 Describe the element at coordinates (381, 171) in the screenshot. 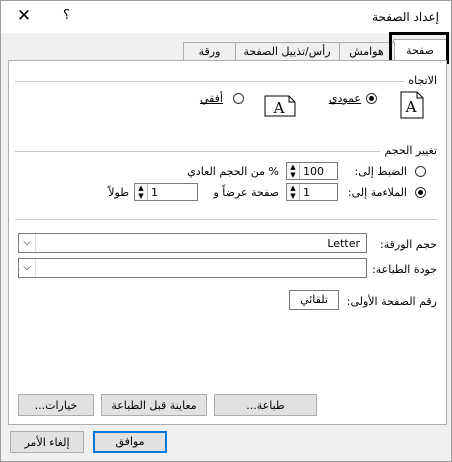

I see `adjust-to-label: الضبط إلى:` at that location.